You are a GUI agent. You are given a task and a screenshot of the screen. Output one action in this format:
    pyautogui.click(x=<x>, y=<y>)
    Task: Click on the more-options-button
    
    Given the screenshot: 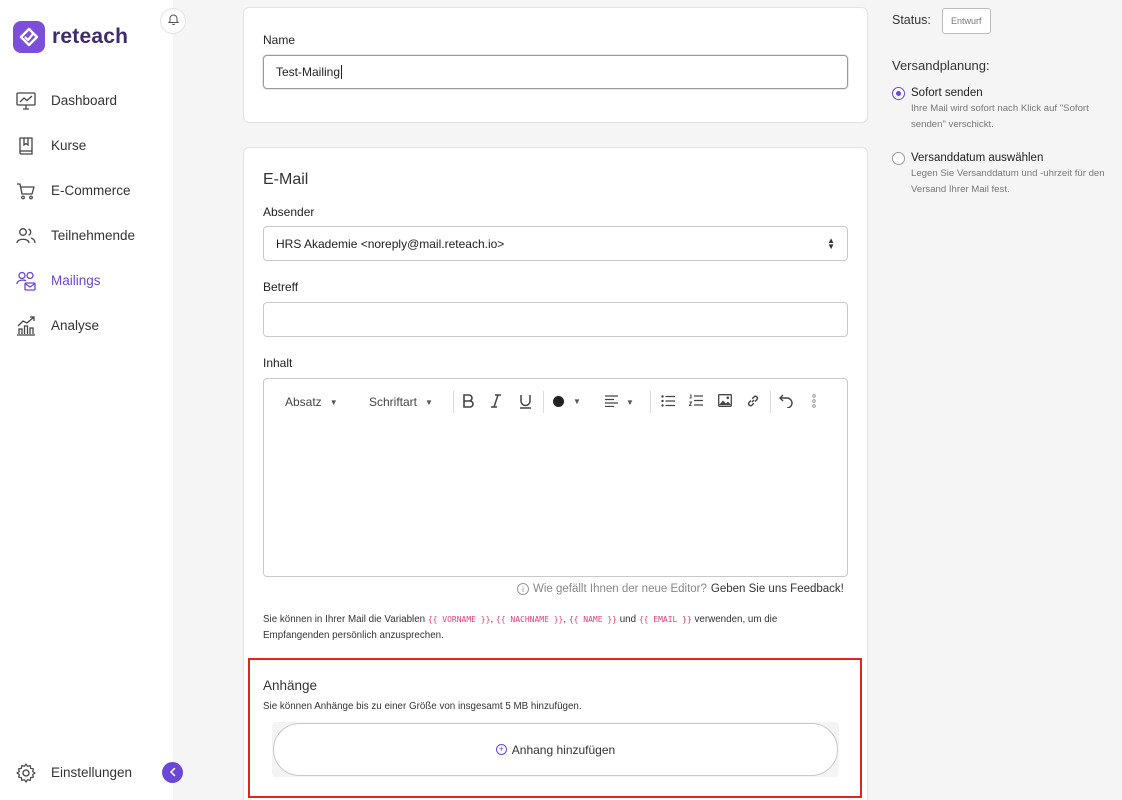 What is the action you would take?
    pyautogui.click(x=814, y=402)
    